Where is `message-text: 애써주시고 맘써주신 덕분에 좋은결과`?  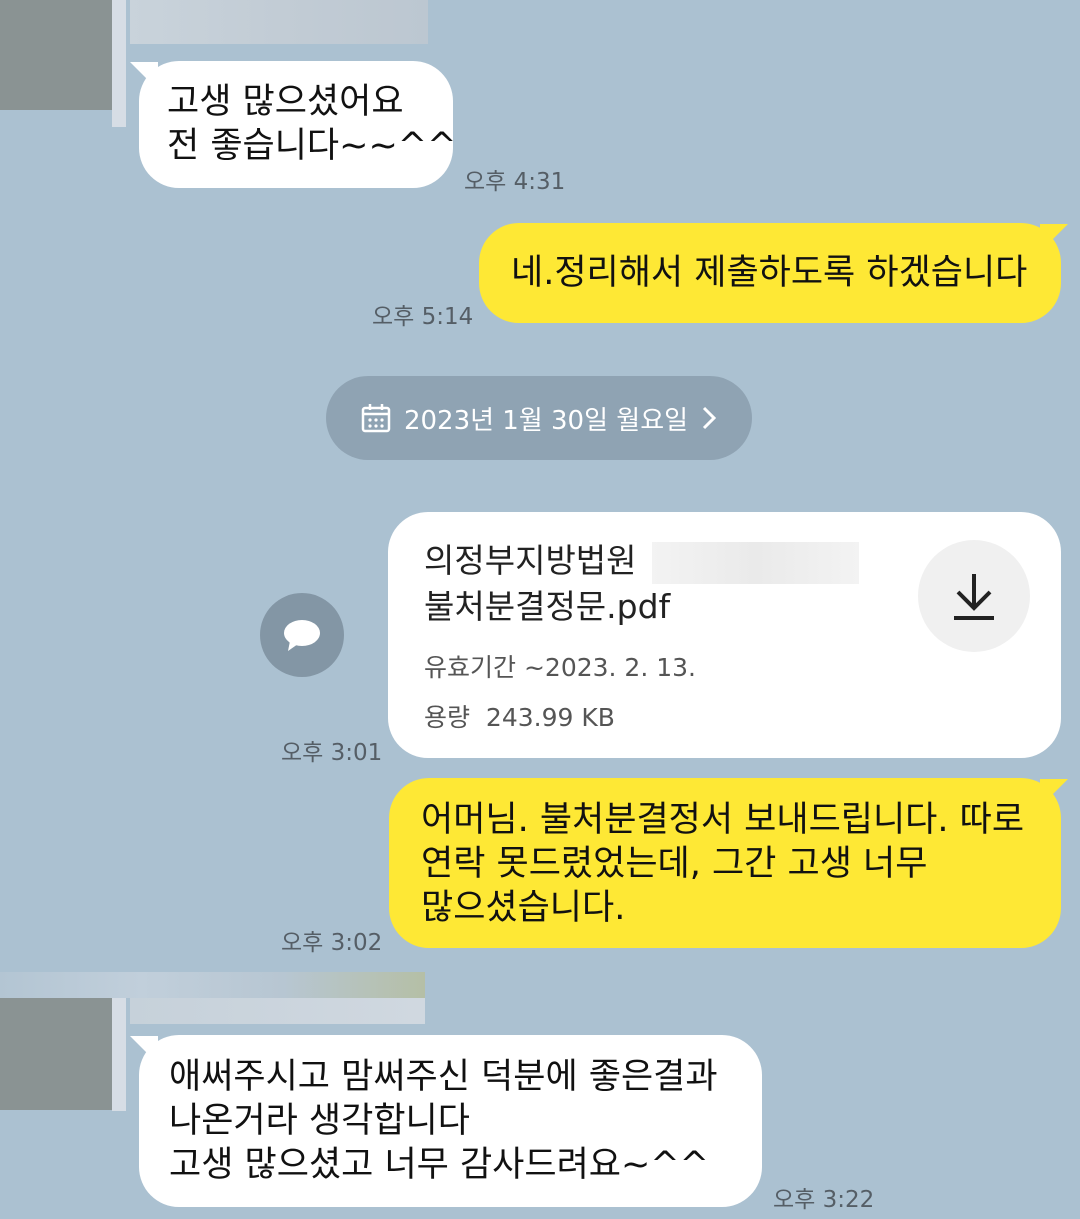 message-text: 애써주시고 맘써주신 덕분에 좋은결과 is located at coordinates (443, 1077).